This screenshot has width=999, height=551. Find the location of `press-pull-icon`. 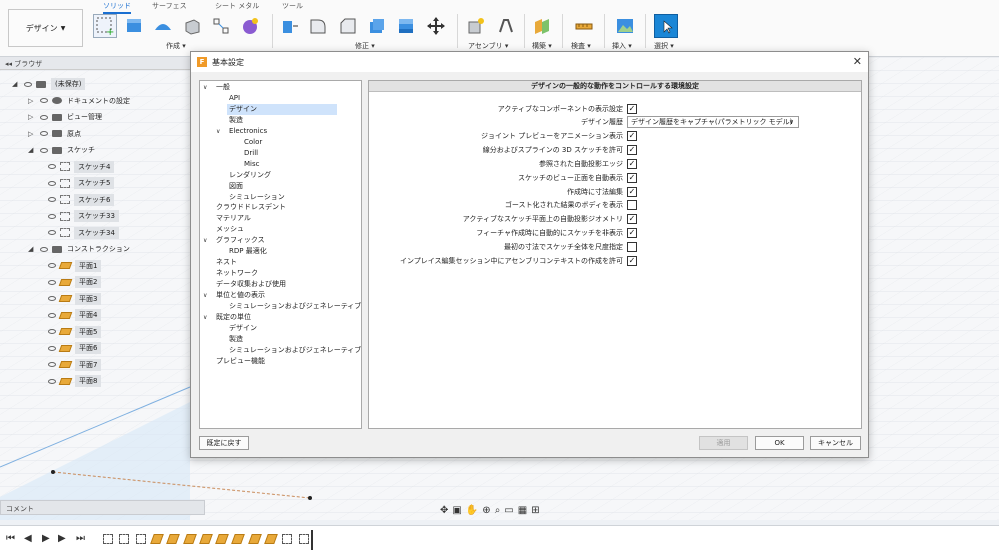

press-pull-icon is located at coordinates (290, 26).